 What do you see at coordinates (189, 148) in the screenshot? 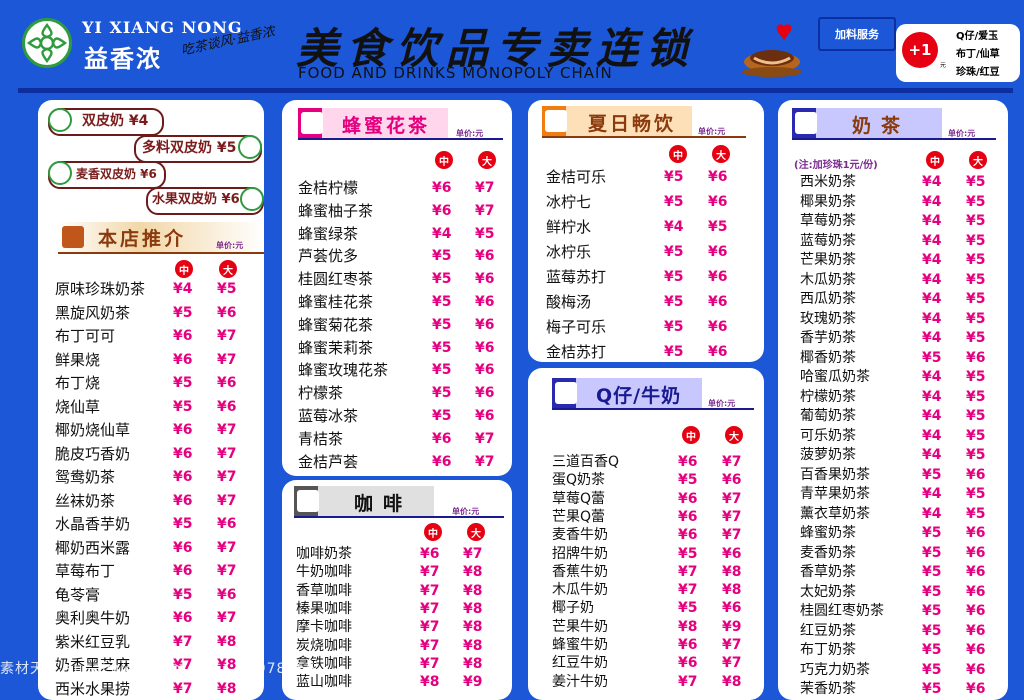
I see `shuangpi-label: 多料双皮奶 ¥5` at bounding box center [189, 148].